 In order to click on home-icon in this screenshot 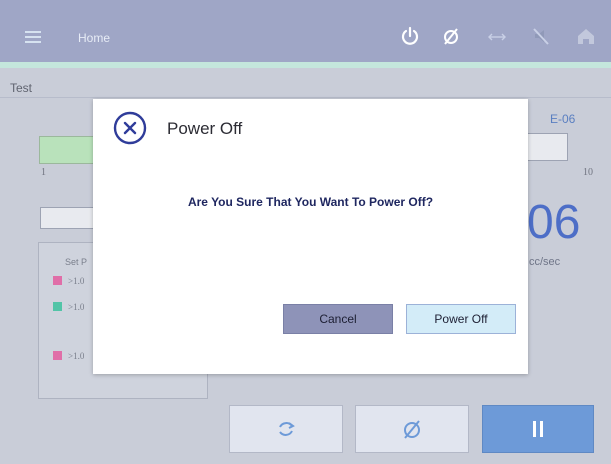, I will do `click(586, 36)`.